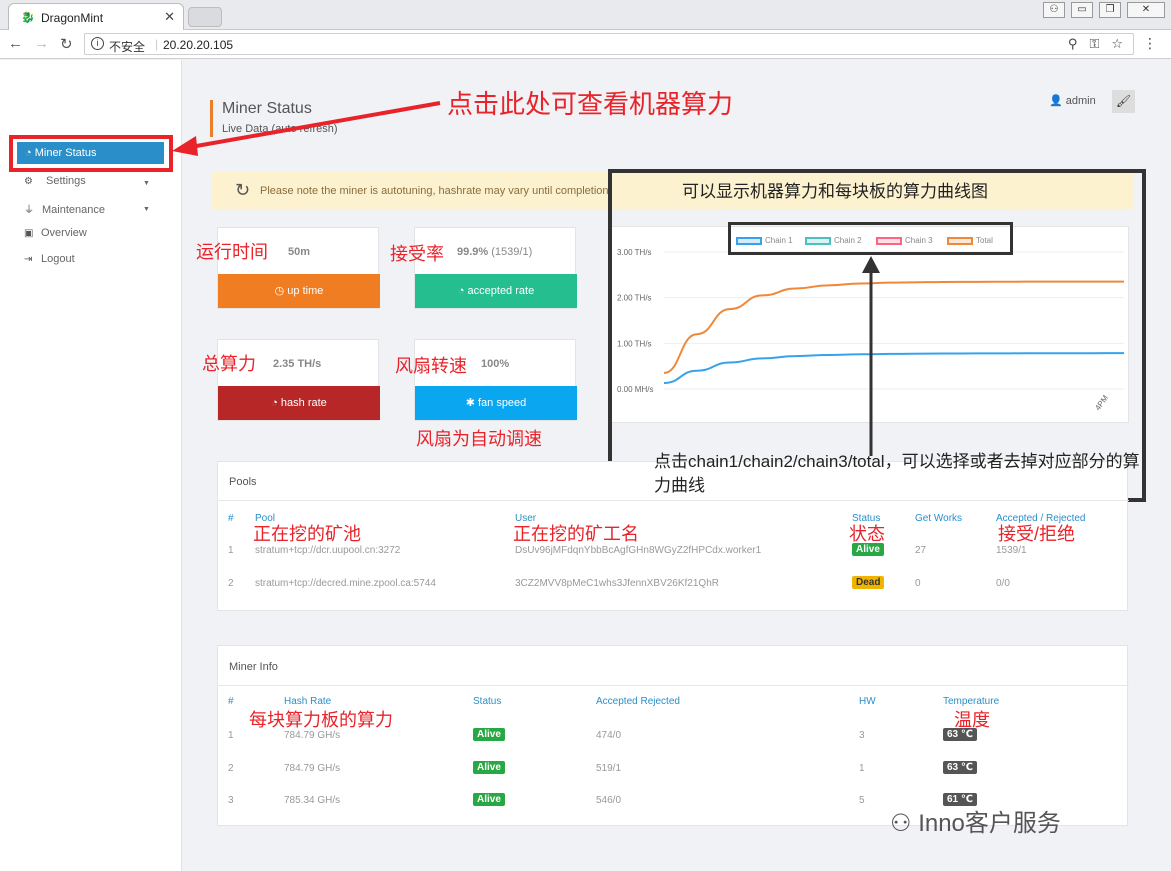 The image size is (1171, 871). What do you see at coordinates (609, 44) in the screenshot?
I see `url-field: i 不安全 | 20.20.20.105 ⚲ ⚿ ☆` at bounding box center [609, 44].